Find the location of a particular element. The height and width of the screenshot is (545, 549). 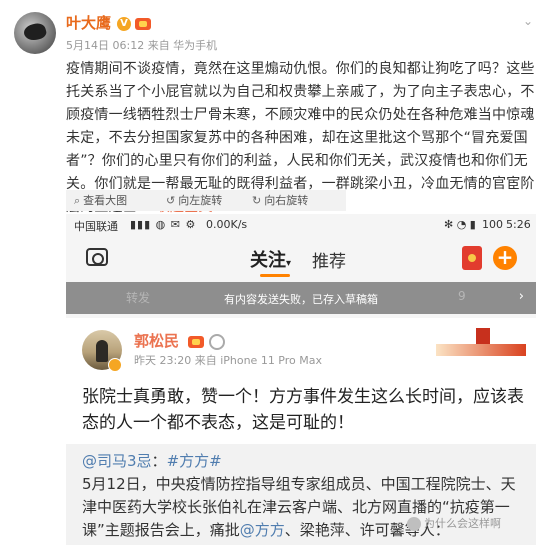

dropdown-arrow-icon: ▾ is located at coordinates (288, 263).